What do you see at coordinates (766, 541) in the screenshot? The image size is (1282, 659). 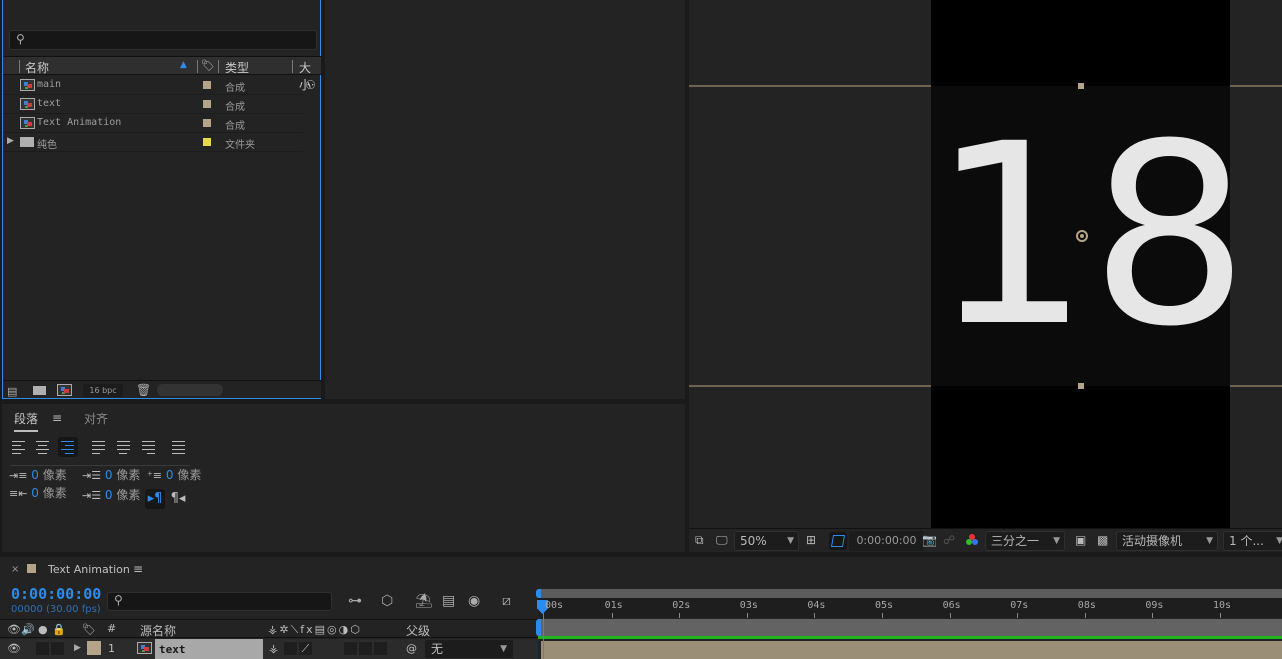 I see `zoom-dropdown: 50% ▼` at bounding box center [766, 541].